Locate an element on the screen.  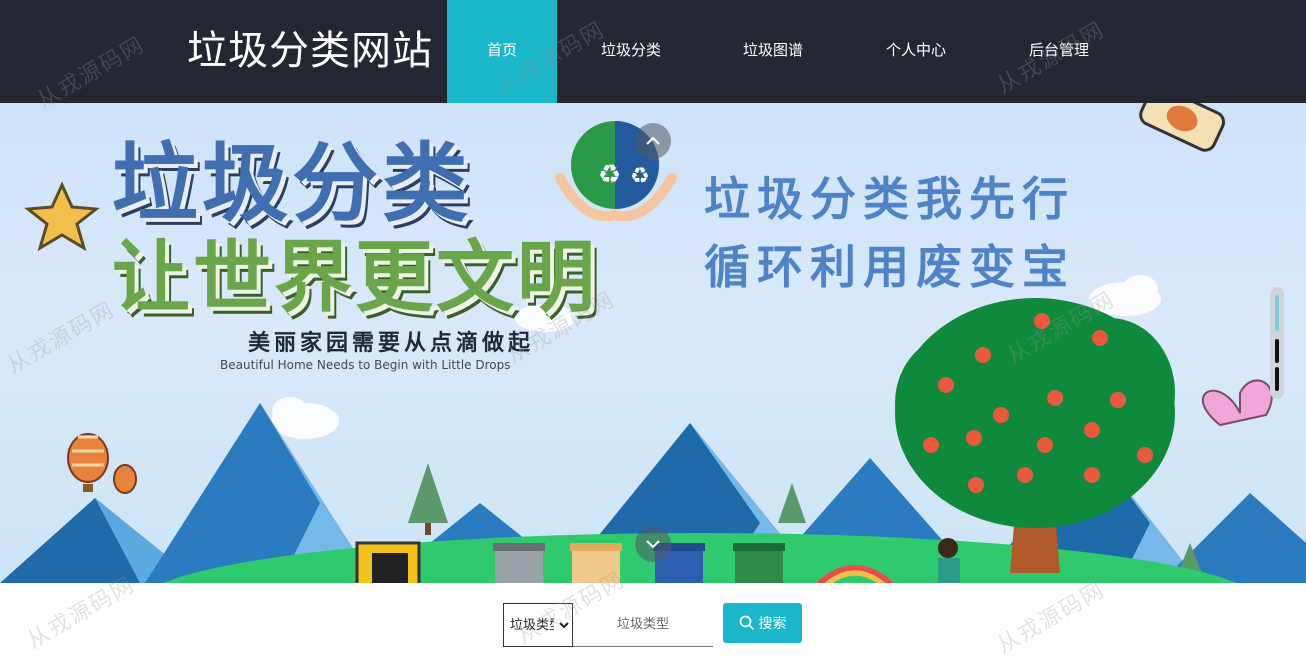
nav-item-admin: 后台管理 is located at coordinates (1059, 51).